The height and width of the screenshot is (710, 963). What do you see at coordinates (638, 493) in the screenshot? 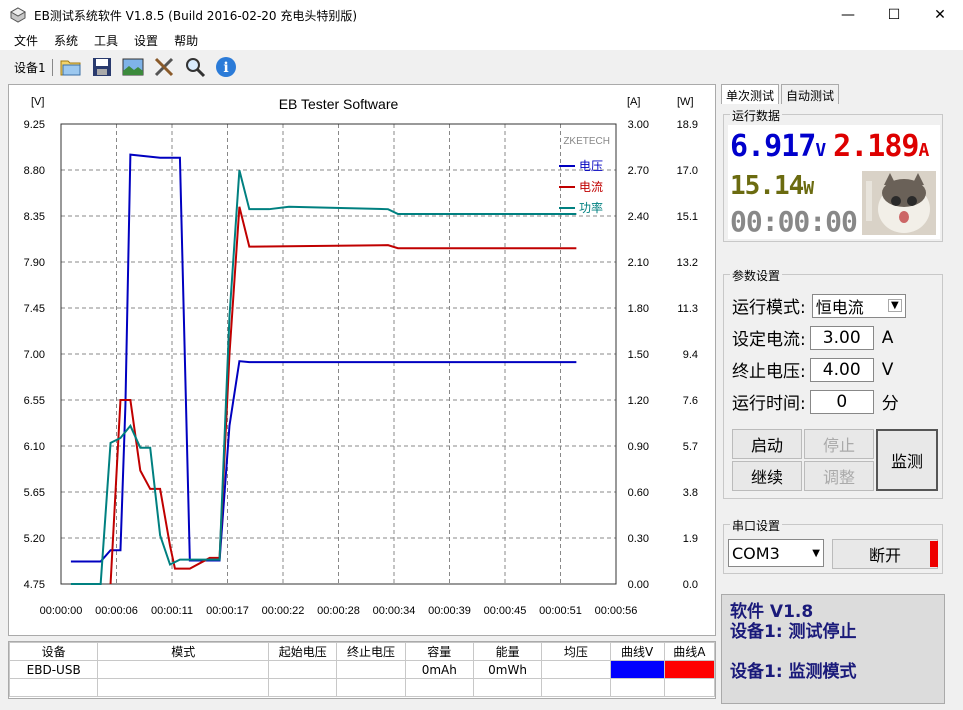
I see `ytick-a: 0.60` at bounding box center [638, 493].